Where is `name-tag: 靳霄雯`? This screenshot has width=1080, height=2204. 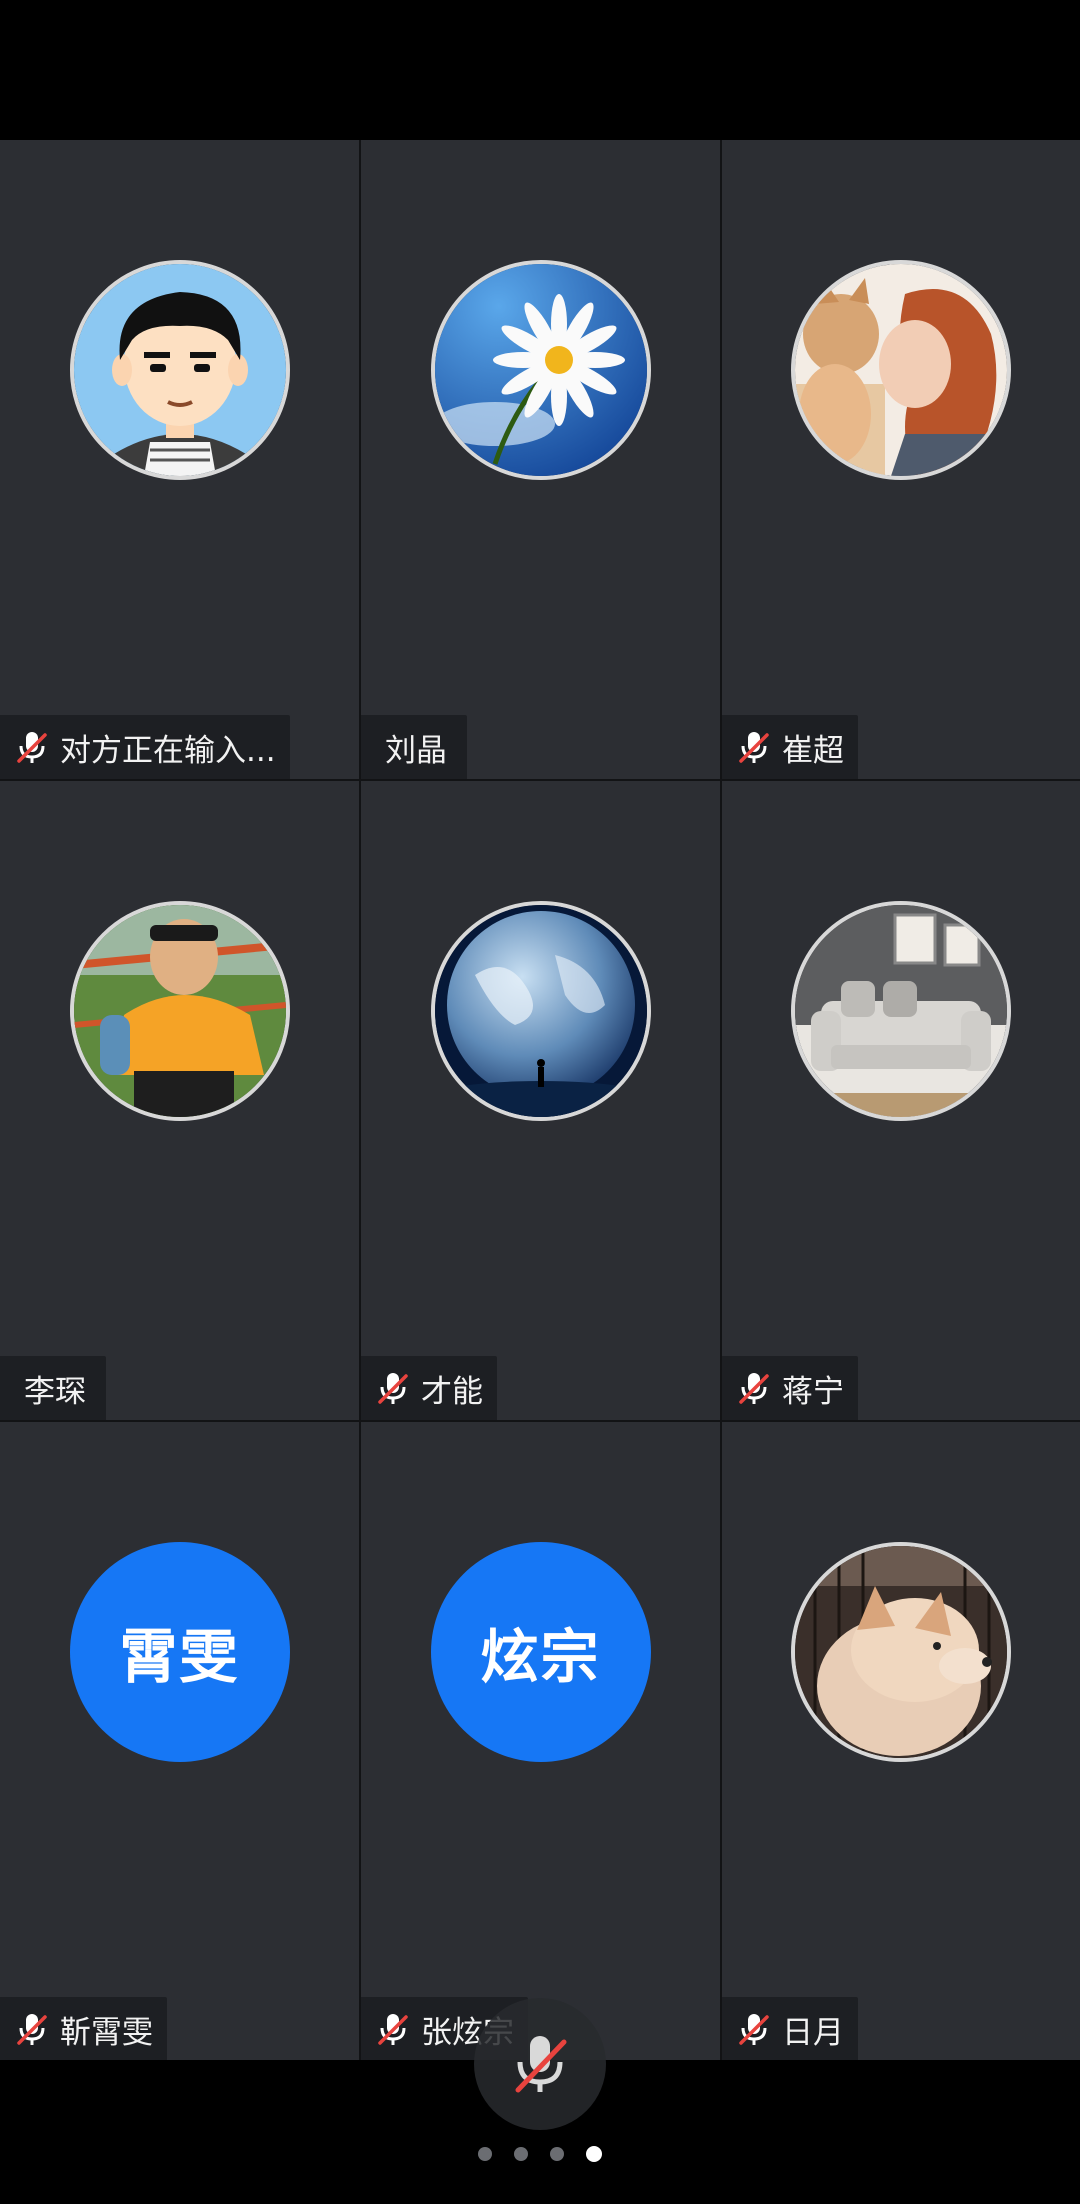 name-tag: 靳霄雯 is located at coordinates (83, 2029).